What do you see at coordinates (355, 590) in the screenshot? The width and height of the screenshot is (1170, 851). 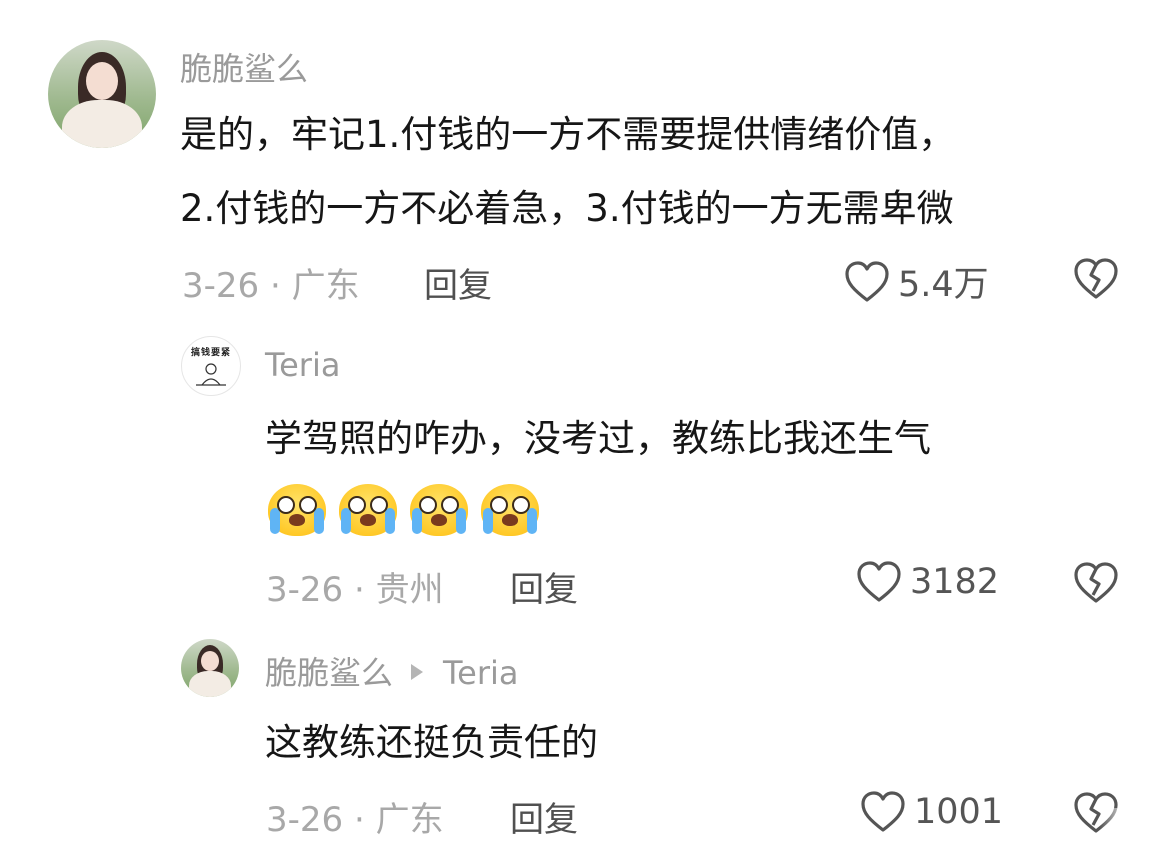 I see `comment-date-location: 3-26 · 贵州` at bounding box center [355, 590].